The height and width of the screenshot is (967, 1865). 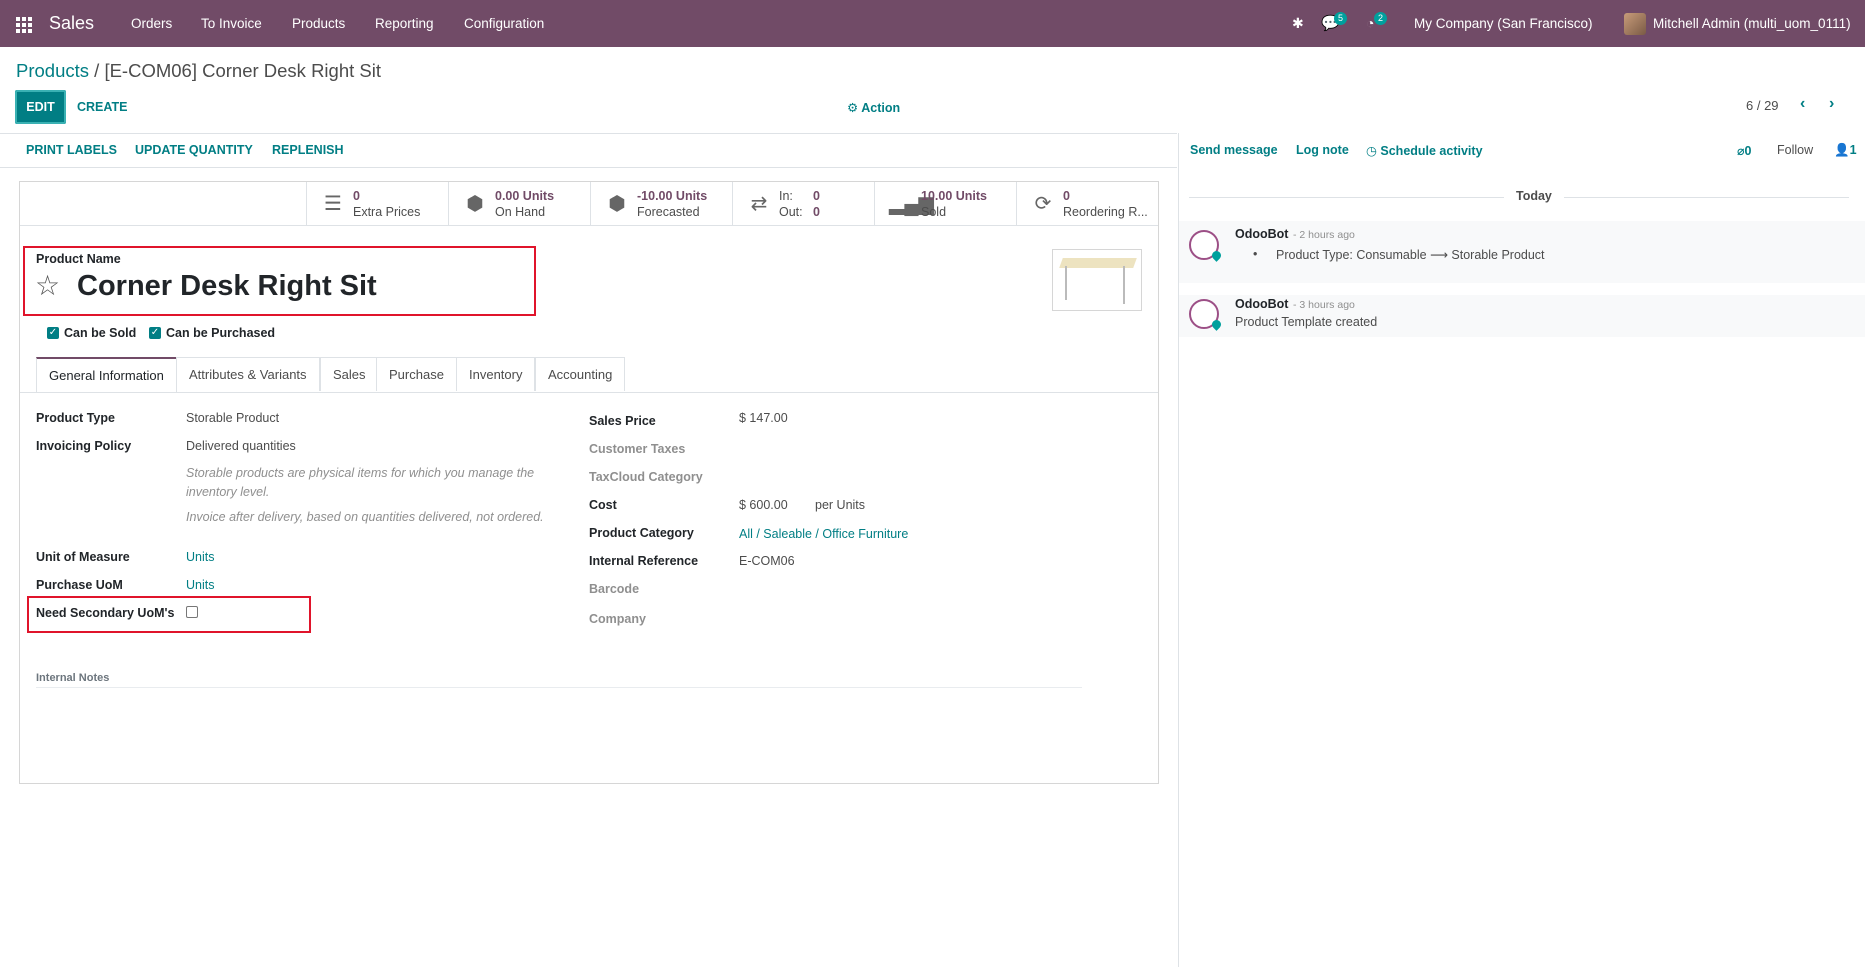 I want to click on smart-button-extra-prices: ☰ 0 Extra Prices, so click(x=377, y=204).